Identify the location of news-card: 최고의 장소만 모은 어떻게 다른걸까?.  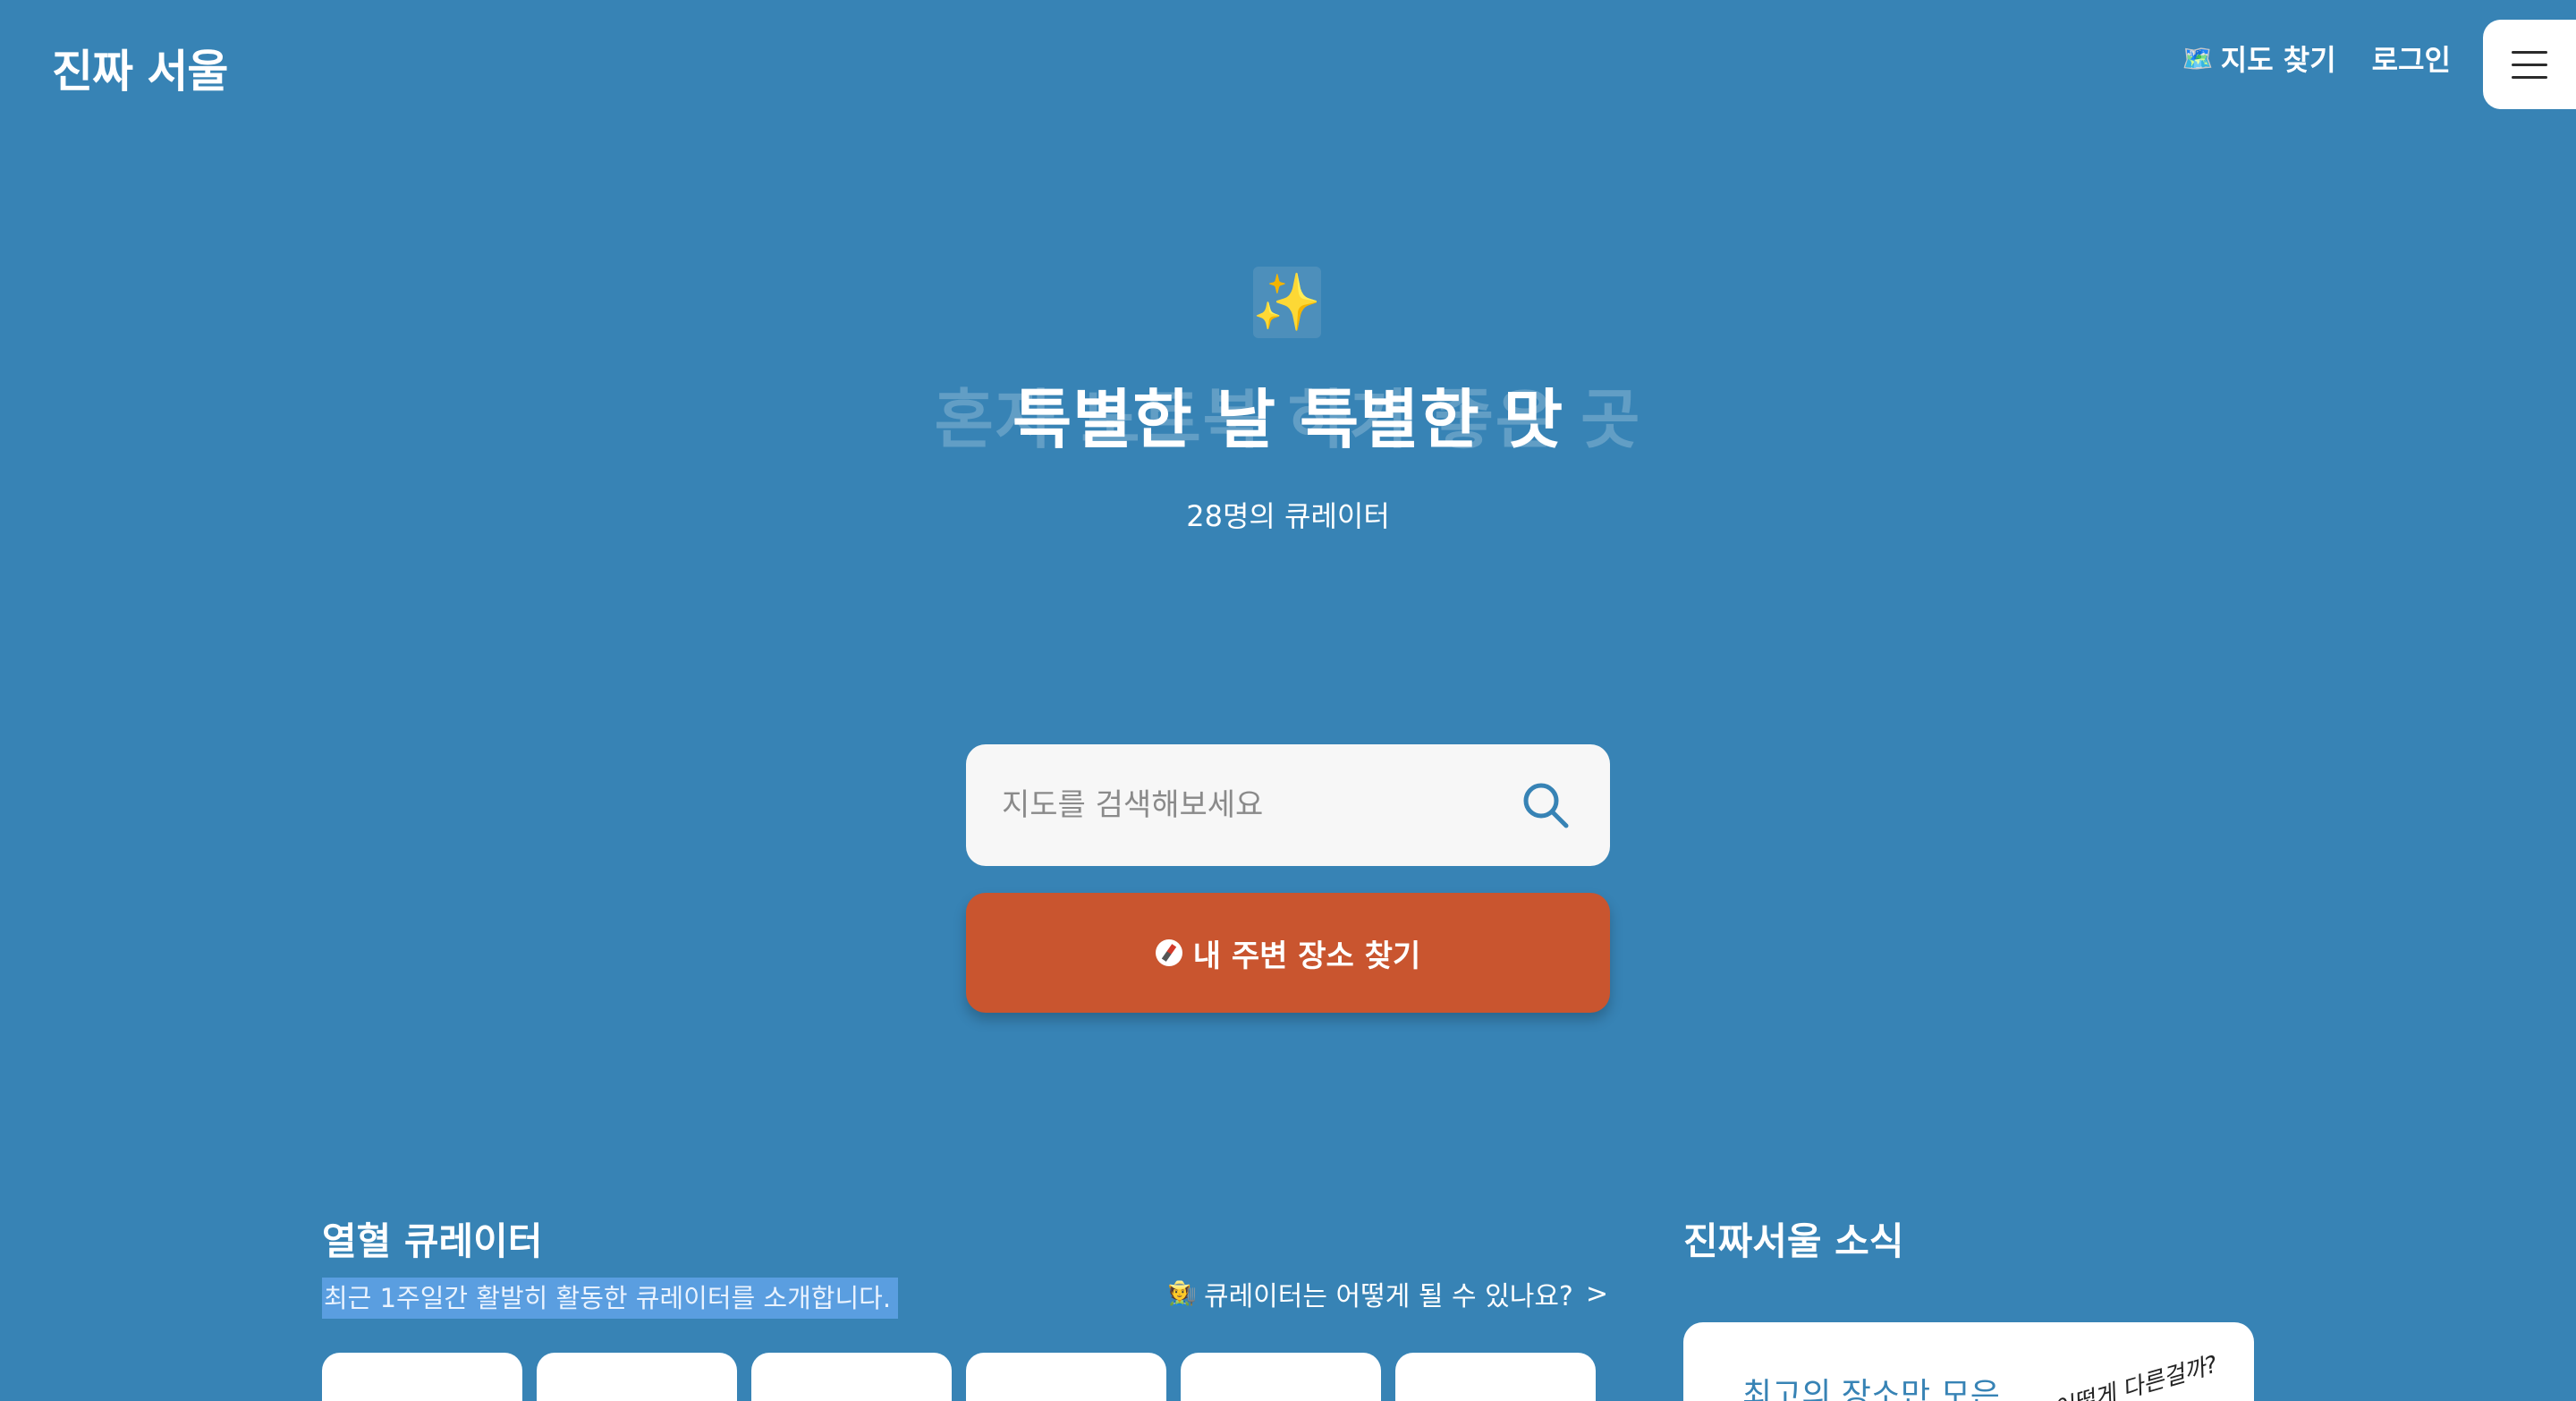
(1968, 1361).